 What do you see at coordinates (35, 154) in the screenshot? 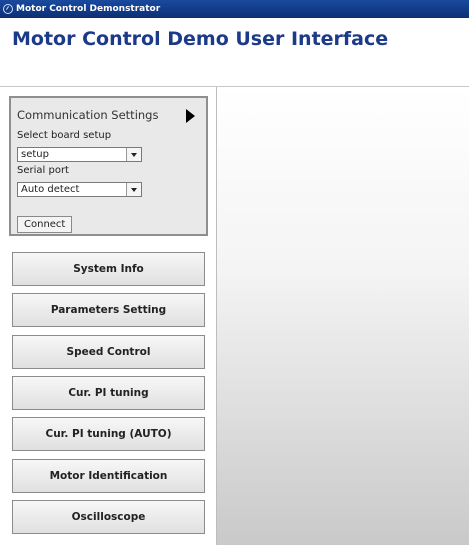
I see `board-setup-value: setup` at bounding box center [35, 154].